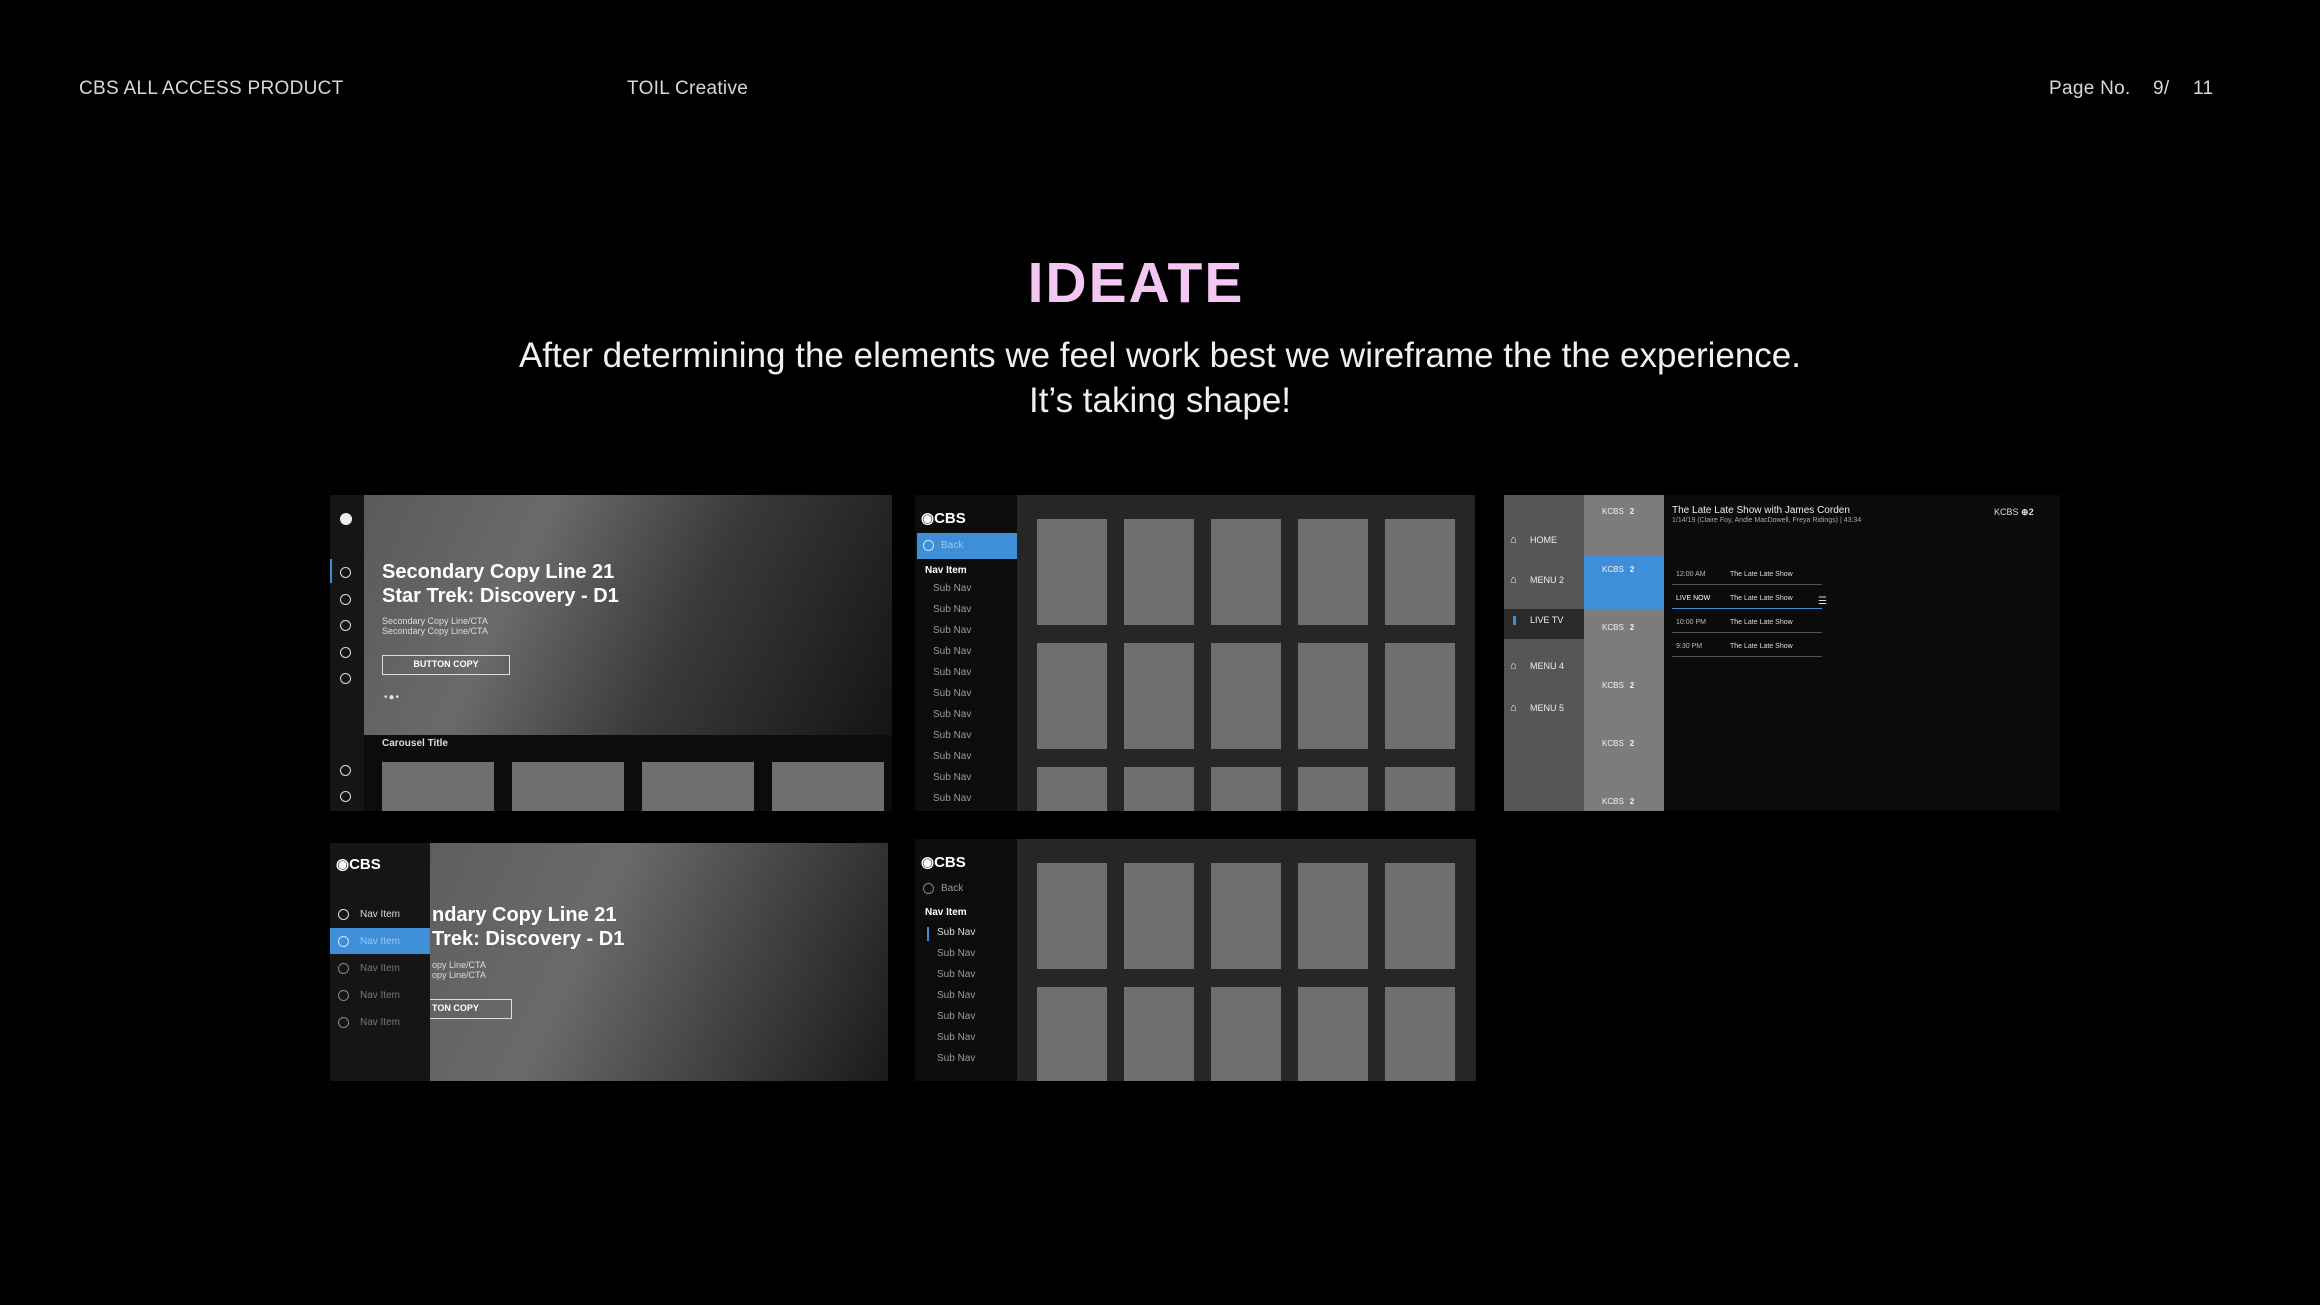 The image size is (2320, 1305). I want to click on hero-button: TON COPY, so click(471, 1009).